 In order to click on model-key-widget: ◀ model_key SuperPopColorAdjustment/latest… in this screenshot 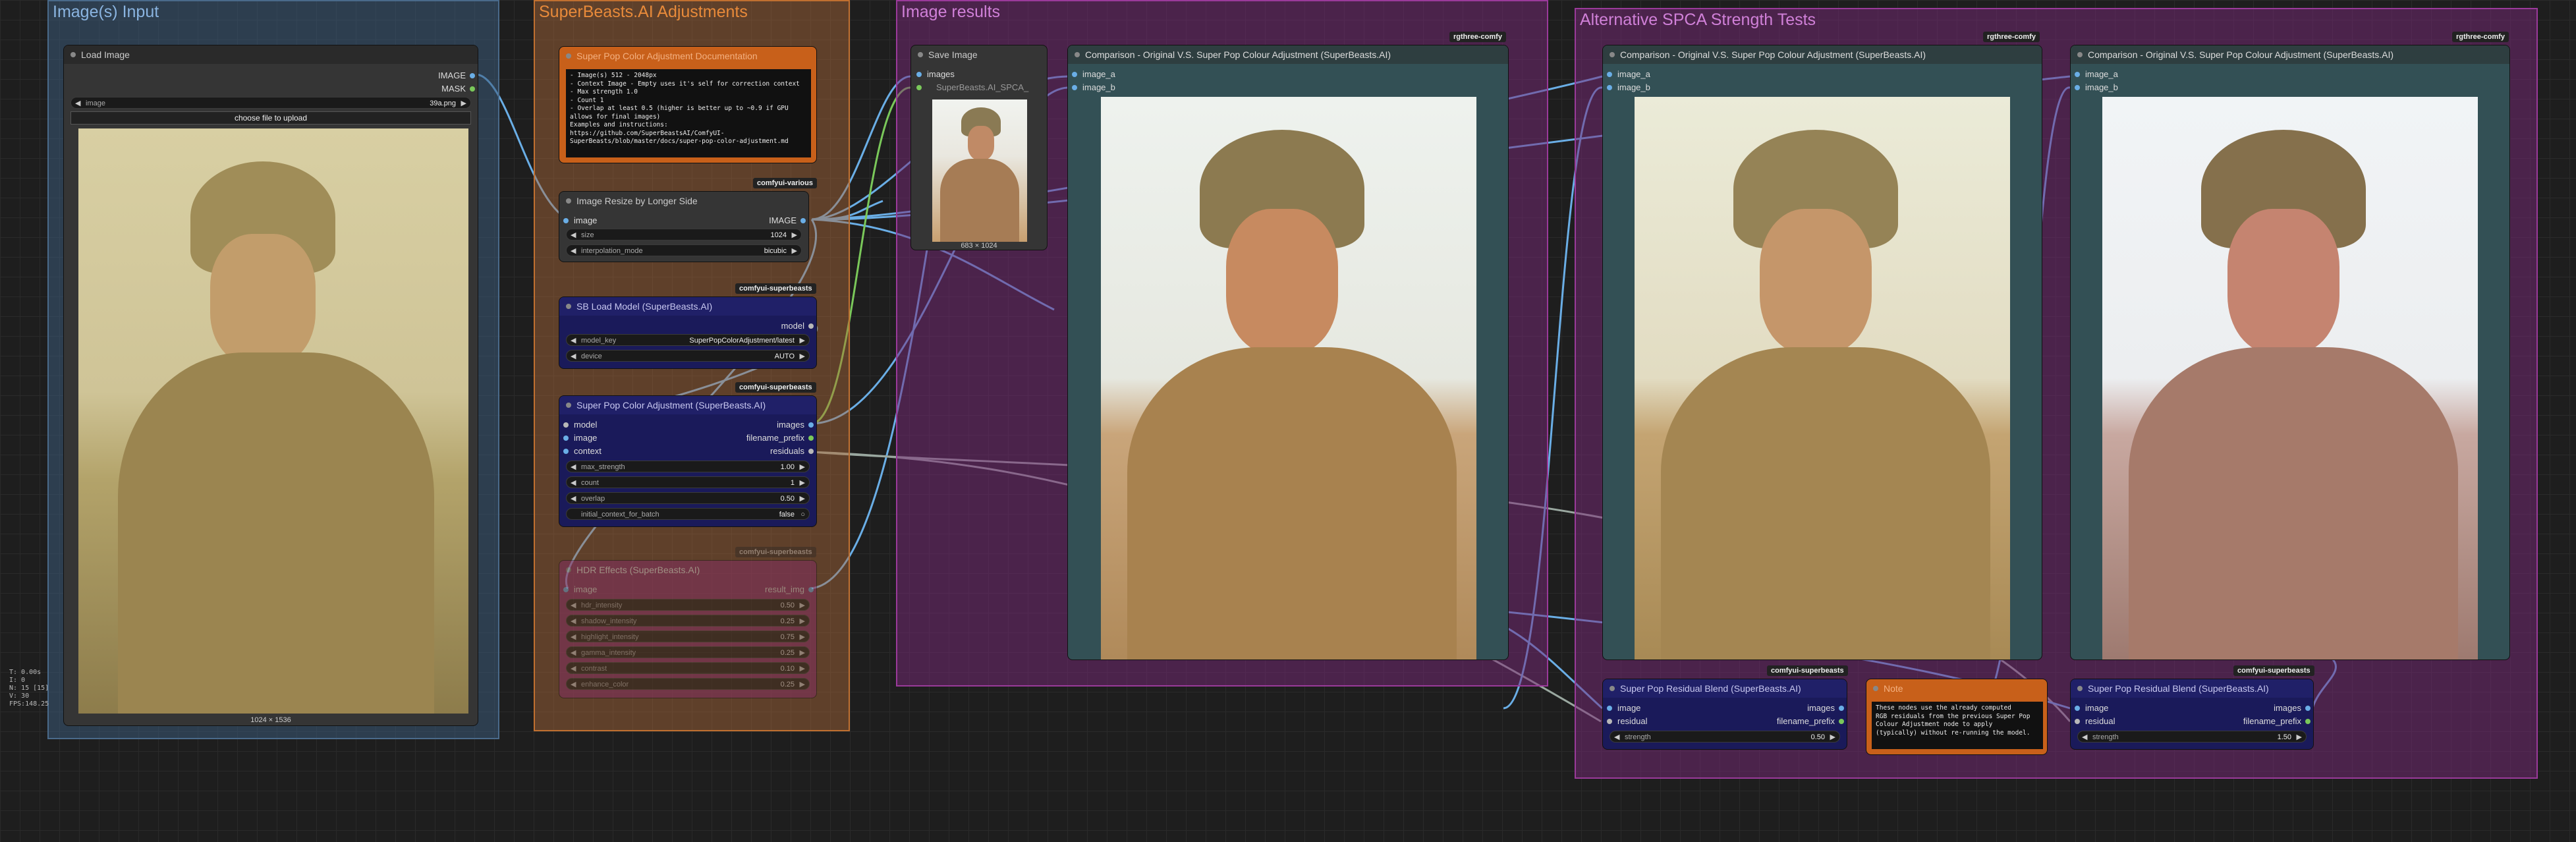, I will do `click(688, 340)`.